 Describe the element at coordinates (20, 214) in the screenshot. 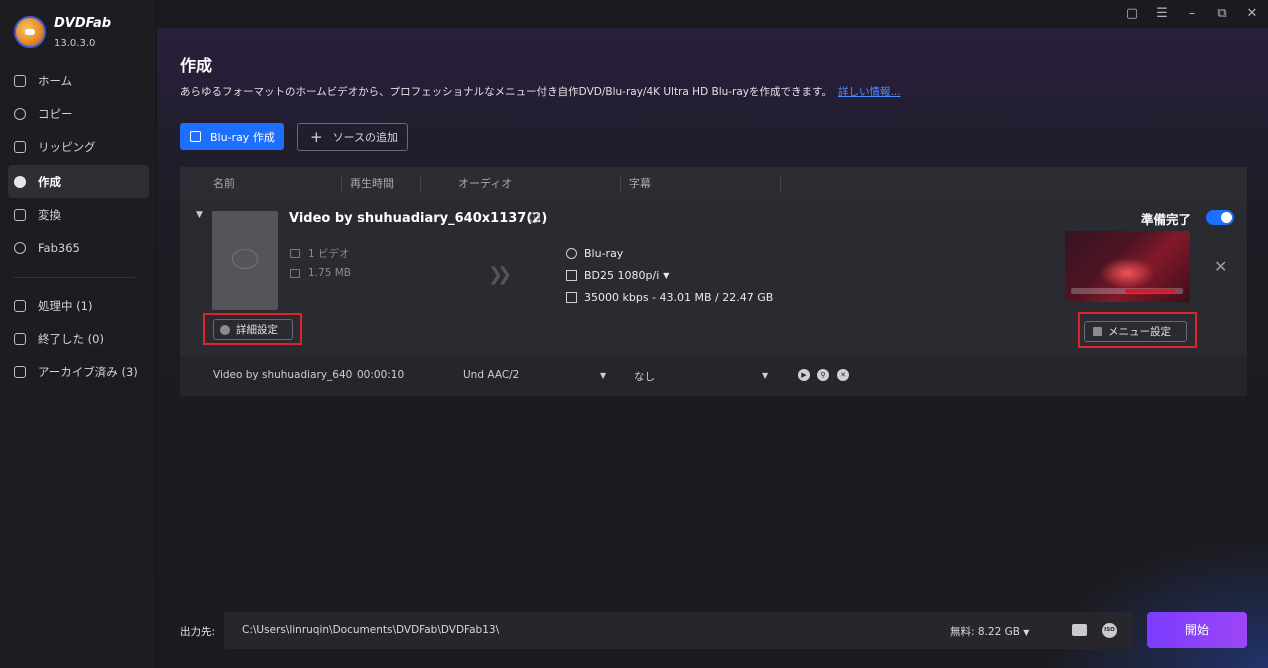

I see `convert-icon` at that location.